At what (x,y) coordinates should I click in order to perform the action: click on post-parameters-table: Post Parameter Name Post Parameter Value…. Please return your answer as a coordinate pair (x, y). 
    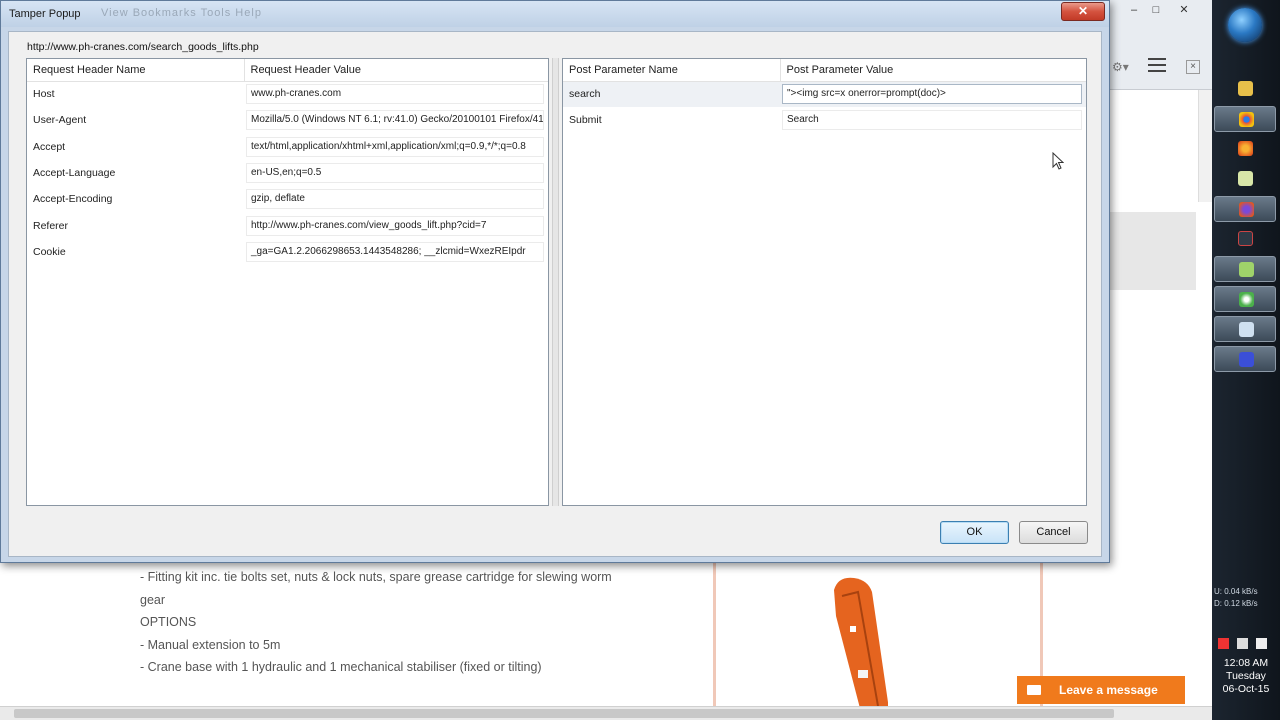
    Looking at the image, I should click on (824, 96).